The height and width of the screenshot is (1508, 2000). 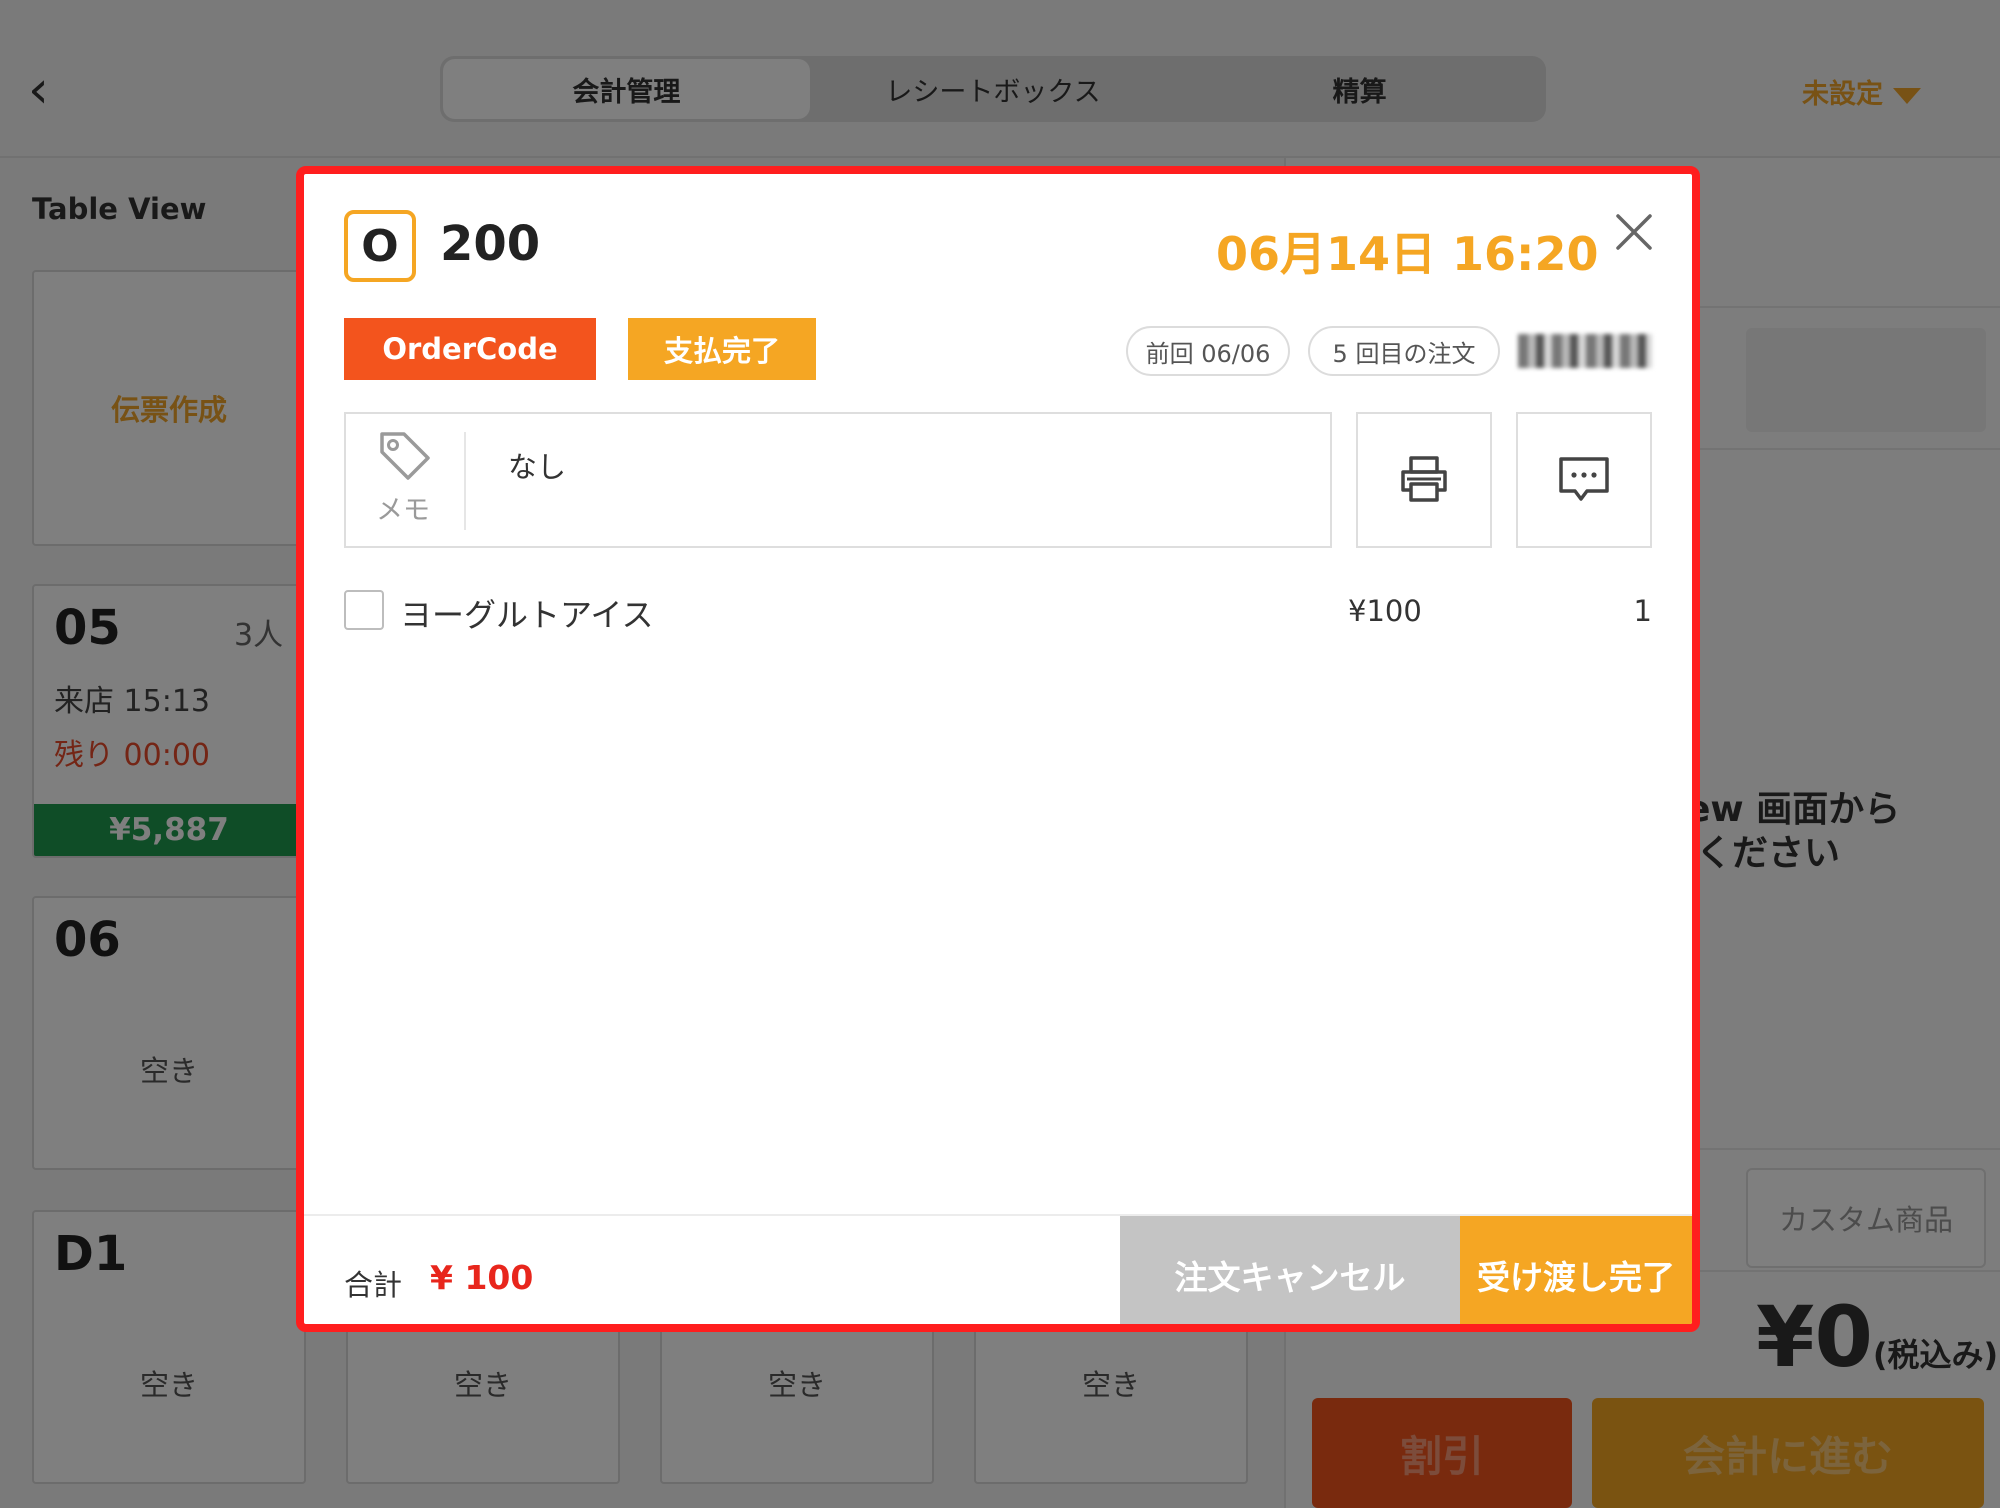 I want to click on memo-label: メモ, so click(x=403, y=510).